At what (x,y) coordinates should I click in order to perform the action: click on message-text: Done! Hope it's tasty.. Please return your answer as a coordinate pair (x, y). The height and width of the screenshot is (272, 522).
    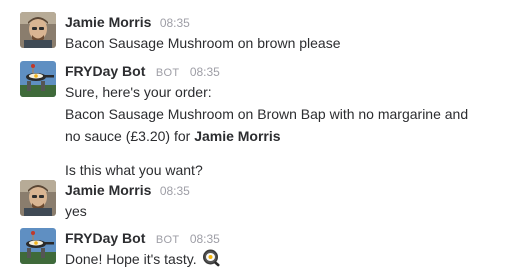
    Looking at the image, I should click on (288, 259).